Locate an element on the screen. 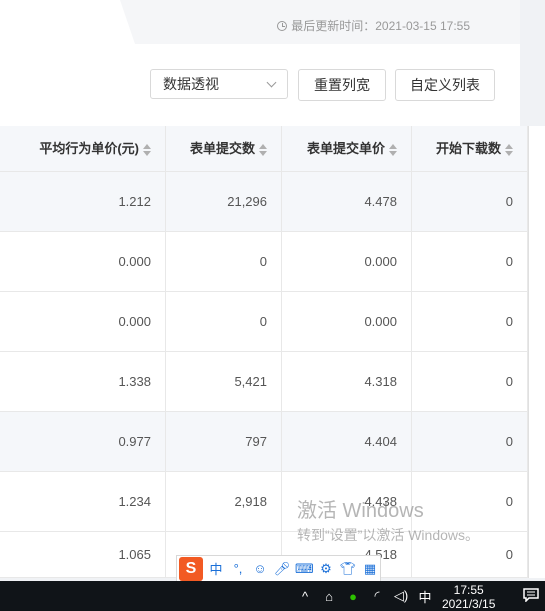  ime-toolbar: S 中 °, ☺ 🎤︎ ⌨ ⚙ 👕︎ ▦ is located at coordinates (278, 568).